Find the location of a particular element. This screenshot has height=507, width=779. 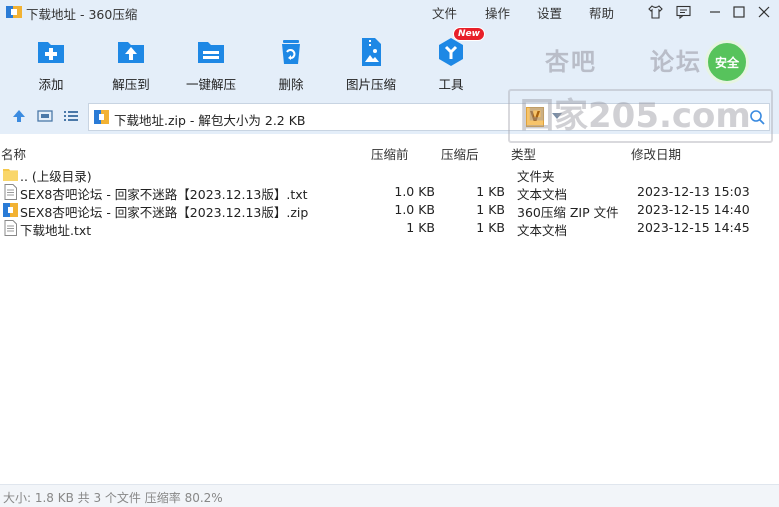

watermark-text-1: 杏吧 is located at coordinates (571, 62).